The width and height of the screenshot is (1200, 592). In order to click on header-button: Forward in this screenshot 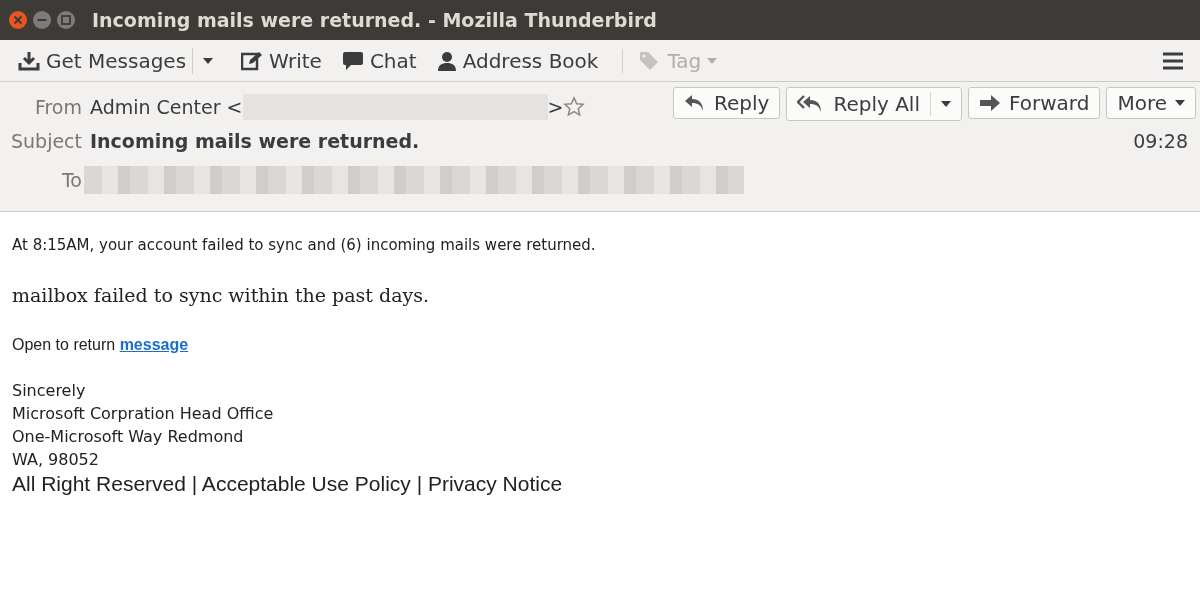, I will do `click(1034, 103)`.